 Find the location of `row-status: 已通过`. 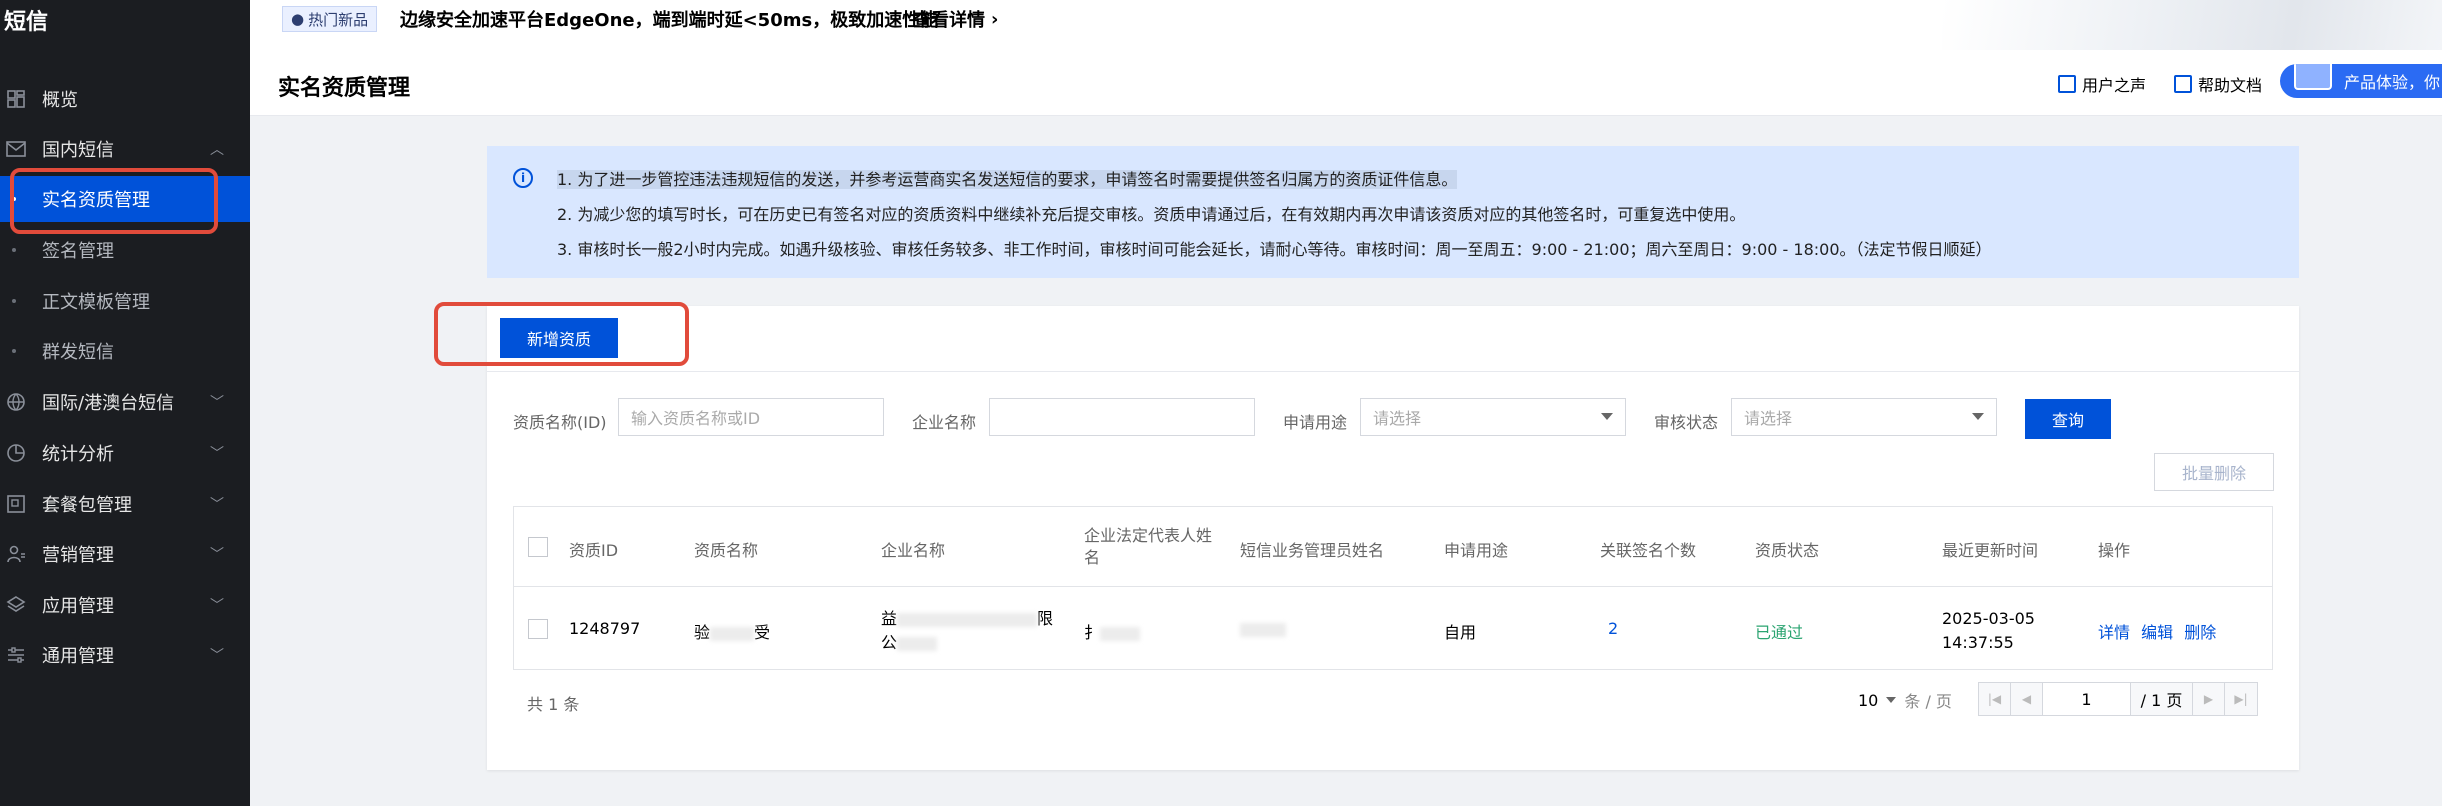

row-status: 已通过 is located at coordinates (1779, 632).